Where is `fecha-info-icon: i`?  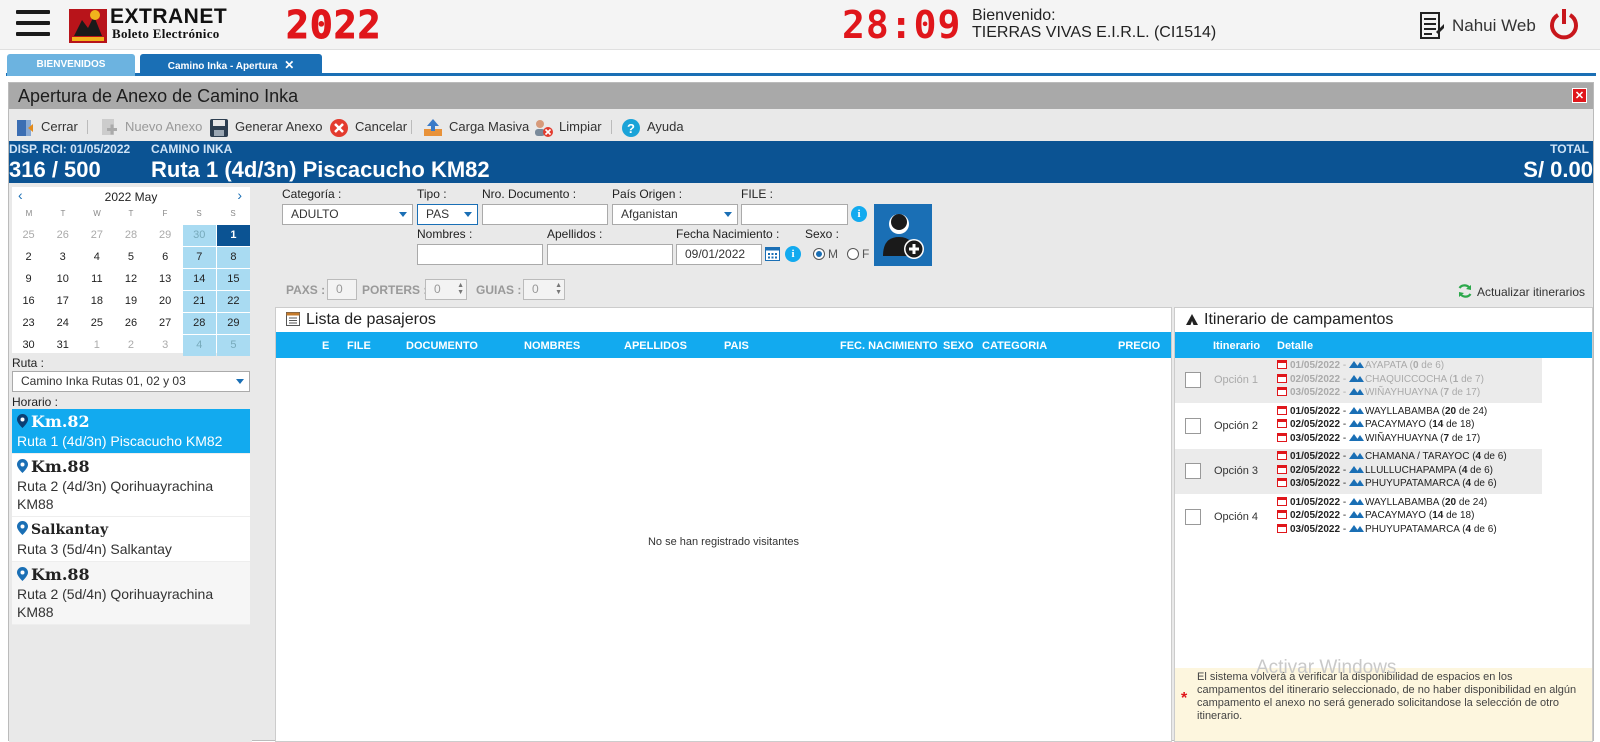 fecha-info-icon: i is located at coordinates (793, 254).